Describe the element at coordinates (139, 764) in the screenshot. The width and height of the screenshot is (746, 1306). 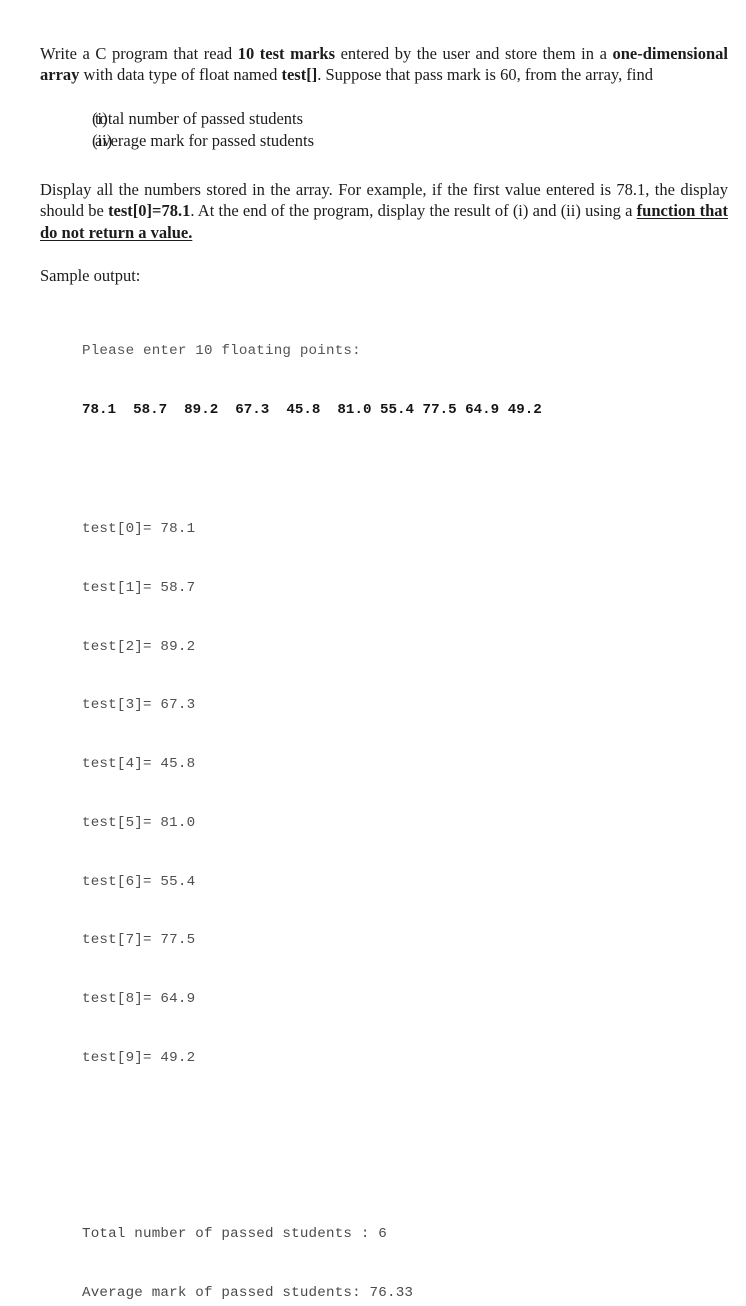
I see `console-array-line-4: test[4]= 45.8` at that location.